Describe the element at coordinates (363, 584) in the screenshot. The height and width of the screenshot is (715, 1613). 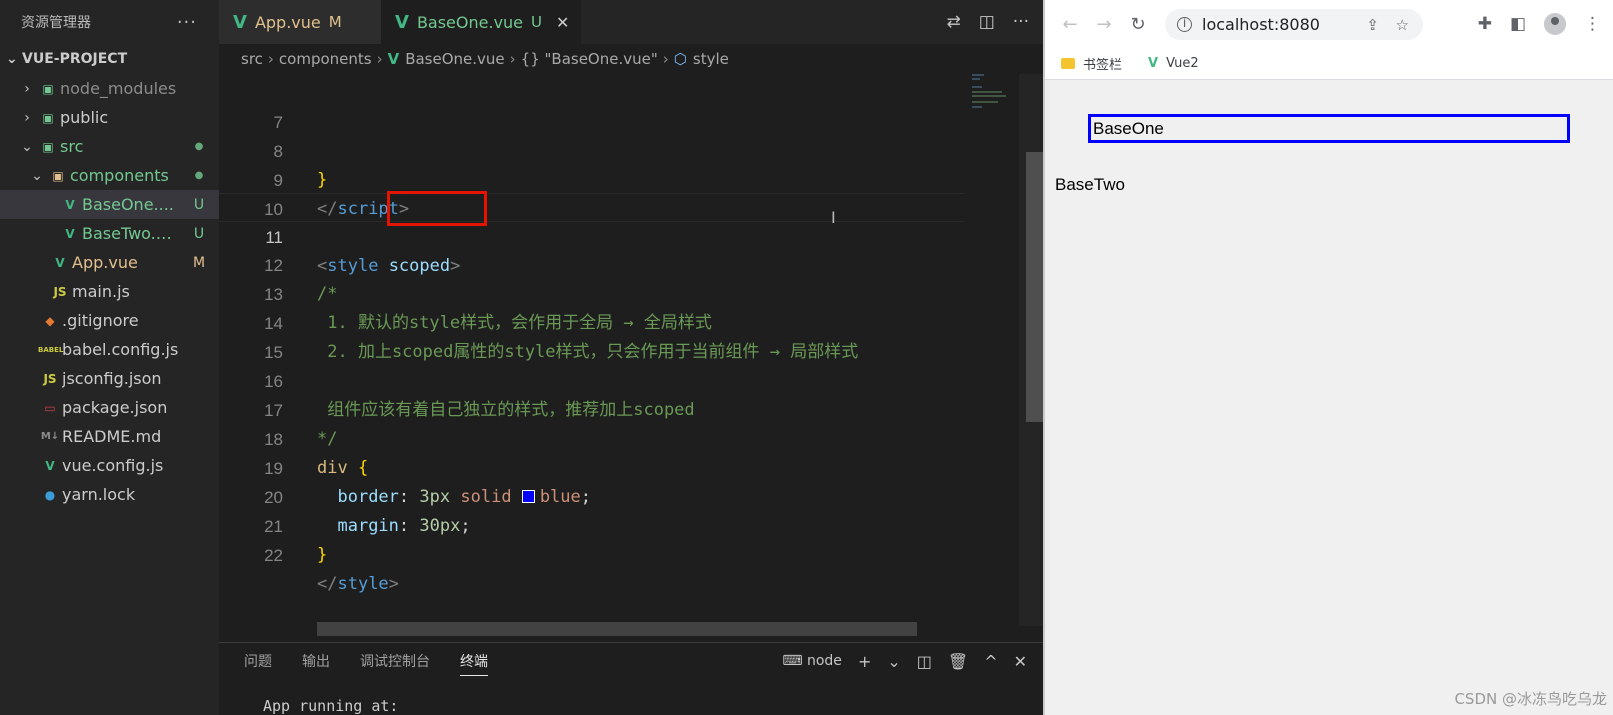
I see `code-token: style` at that location.